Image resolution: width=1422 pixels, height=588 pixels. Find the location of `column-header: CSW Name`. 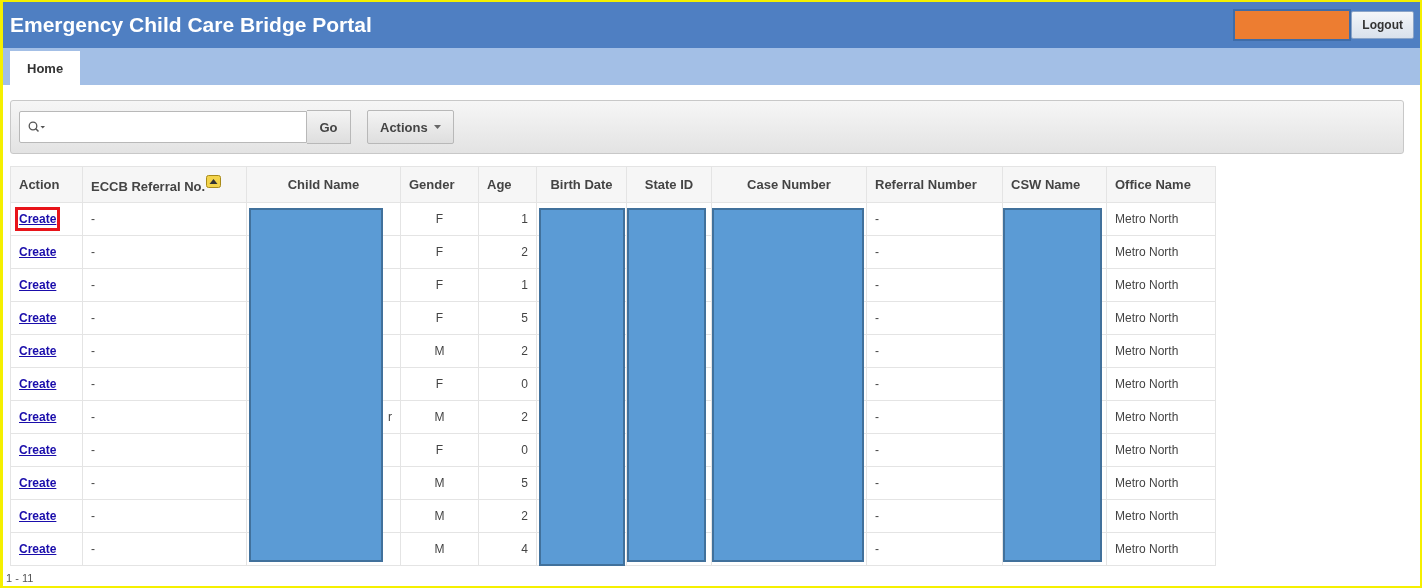

column-header: CSW Name is located at coordinates (1054, 184).